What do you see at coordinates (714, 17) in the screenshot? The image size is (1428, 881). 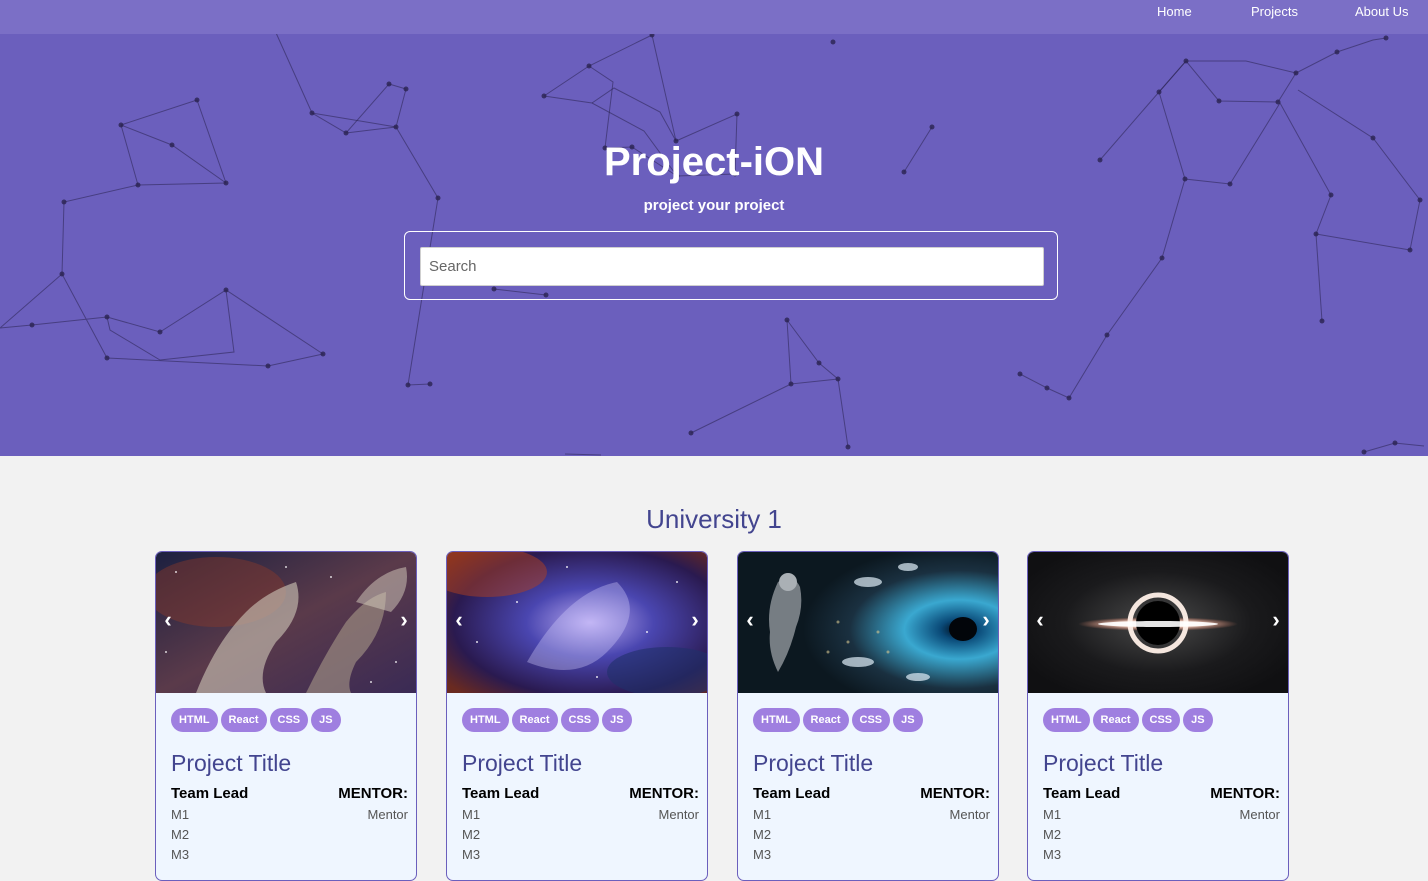 I see `top-navbar: Home Projects About Us` at bounding box center [714, 17].